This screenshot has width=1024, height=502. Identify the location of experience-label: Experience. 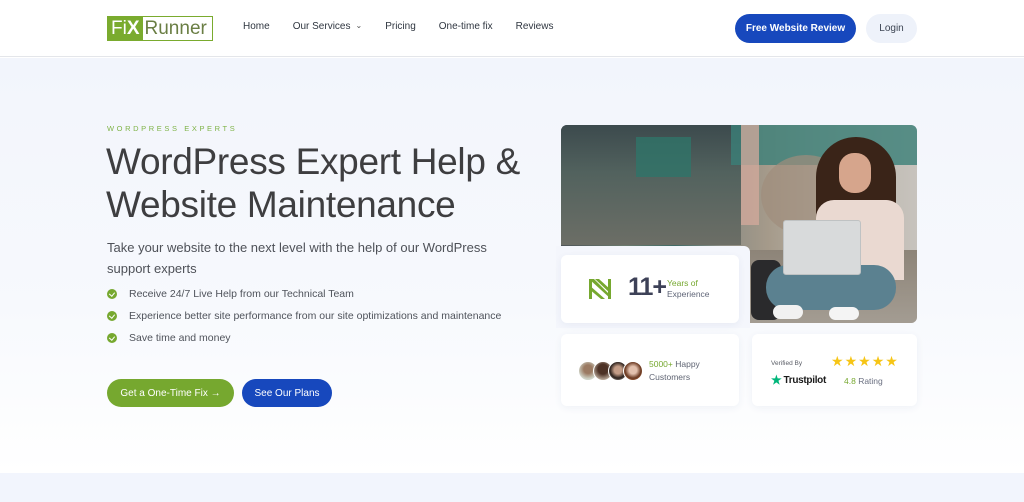
(688, 294).